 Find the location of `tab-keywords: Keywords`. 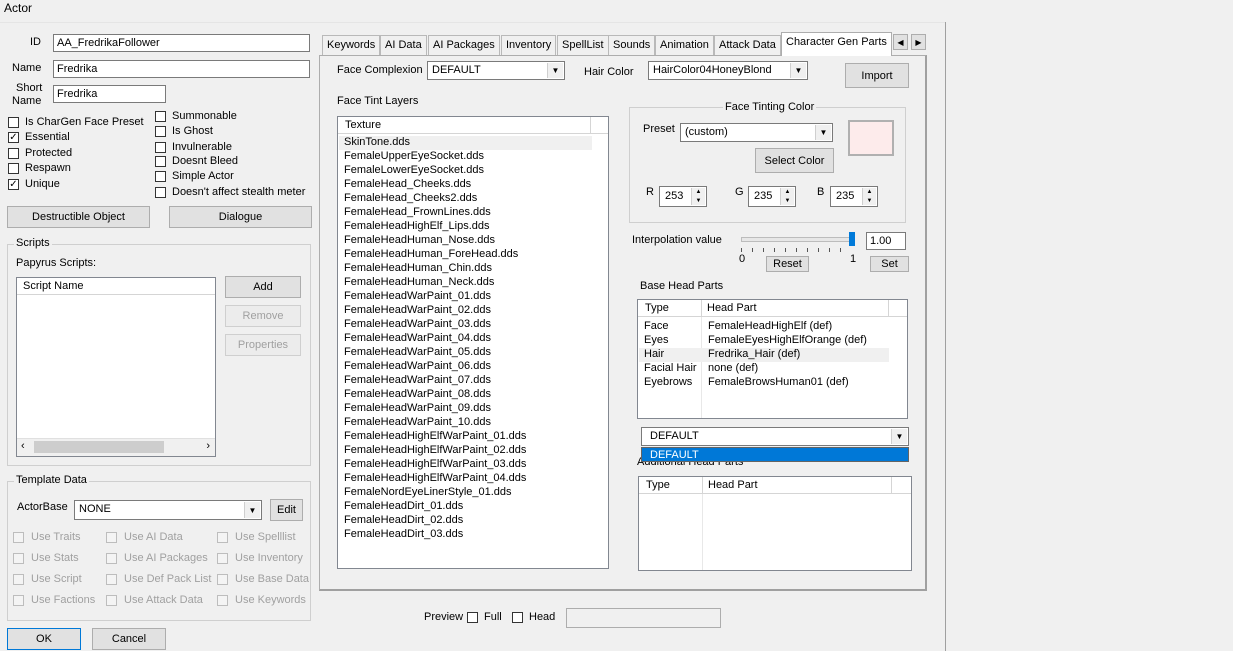

tab-keywords: Keywords is located at coordinates (351, 45).